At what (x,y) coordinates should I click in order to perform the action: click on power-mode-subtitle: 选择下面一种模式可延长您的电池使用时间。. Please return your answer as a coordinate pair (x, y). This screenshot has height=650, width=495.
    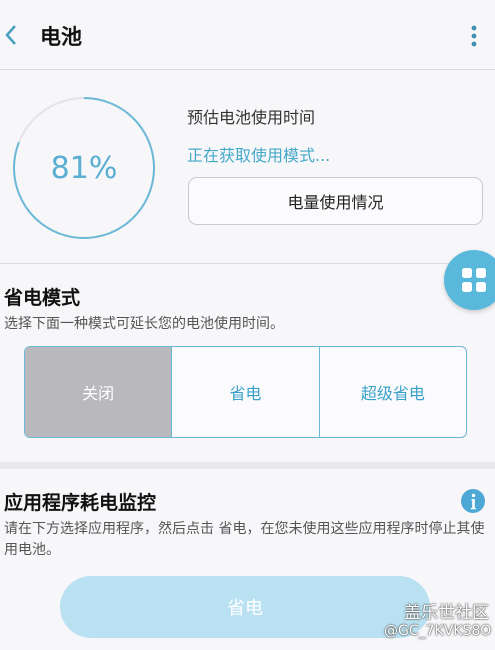
    Looking at the image, I should click on (144, 324).